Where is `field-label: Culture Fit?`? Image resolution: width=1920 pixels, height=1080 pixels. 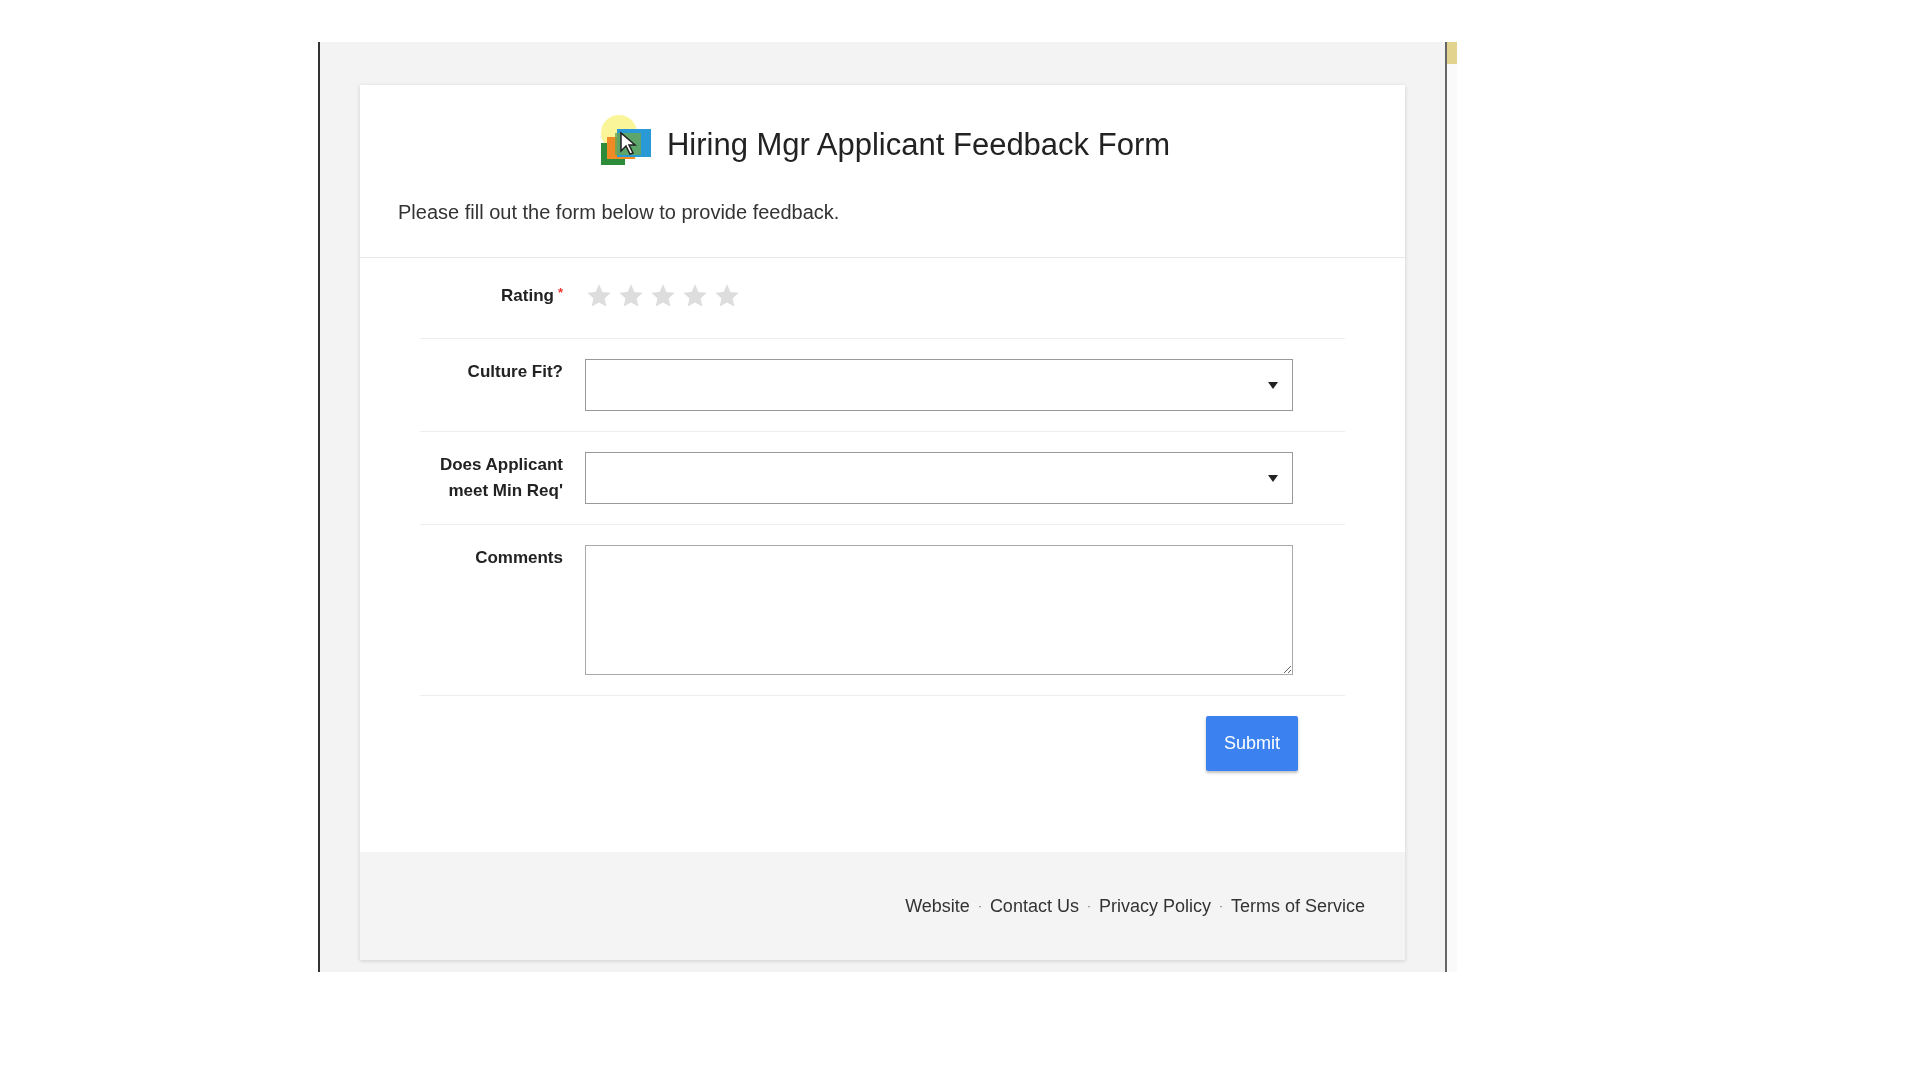 field-label: Culture Fit? is located at coordinates (515, 371).